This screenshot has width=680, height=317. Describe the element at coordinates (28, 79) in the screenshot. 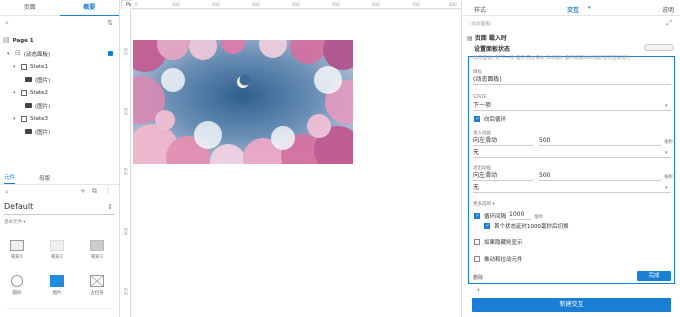

I see `image-icon` at that location.